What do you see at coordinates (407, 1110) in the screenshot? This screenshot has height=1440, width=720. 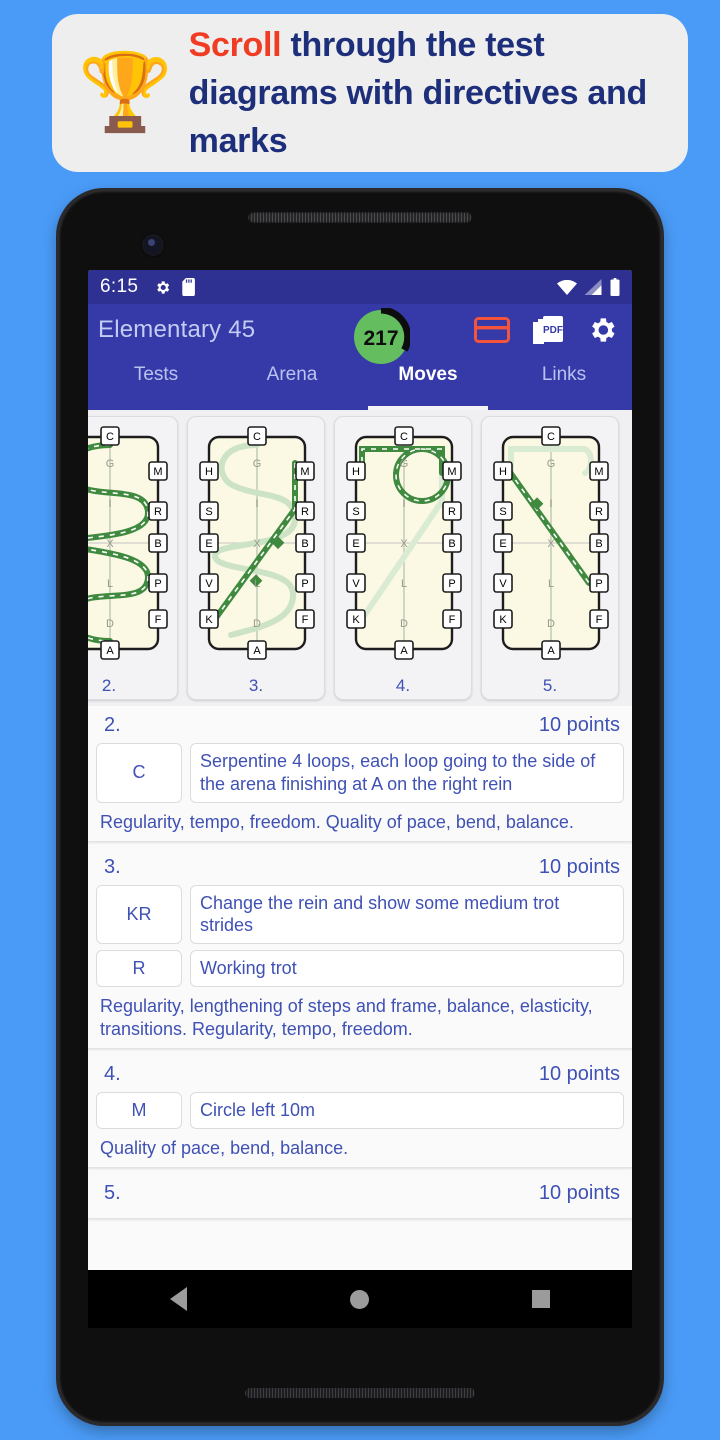 I see `movement-description: Circle left 10m` at bounding box center [407, 1110].